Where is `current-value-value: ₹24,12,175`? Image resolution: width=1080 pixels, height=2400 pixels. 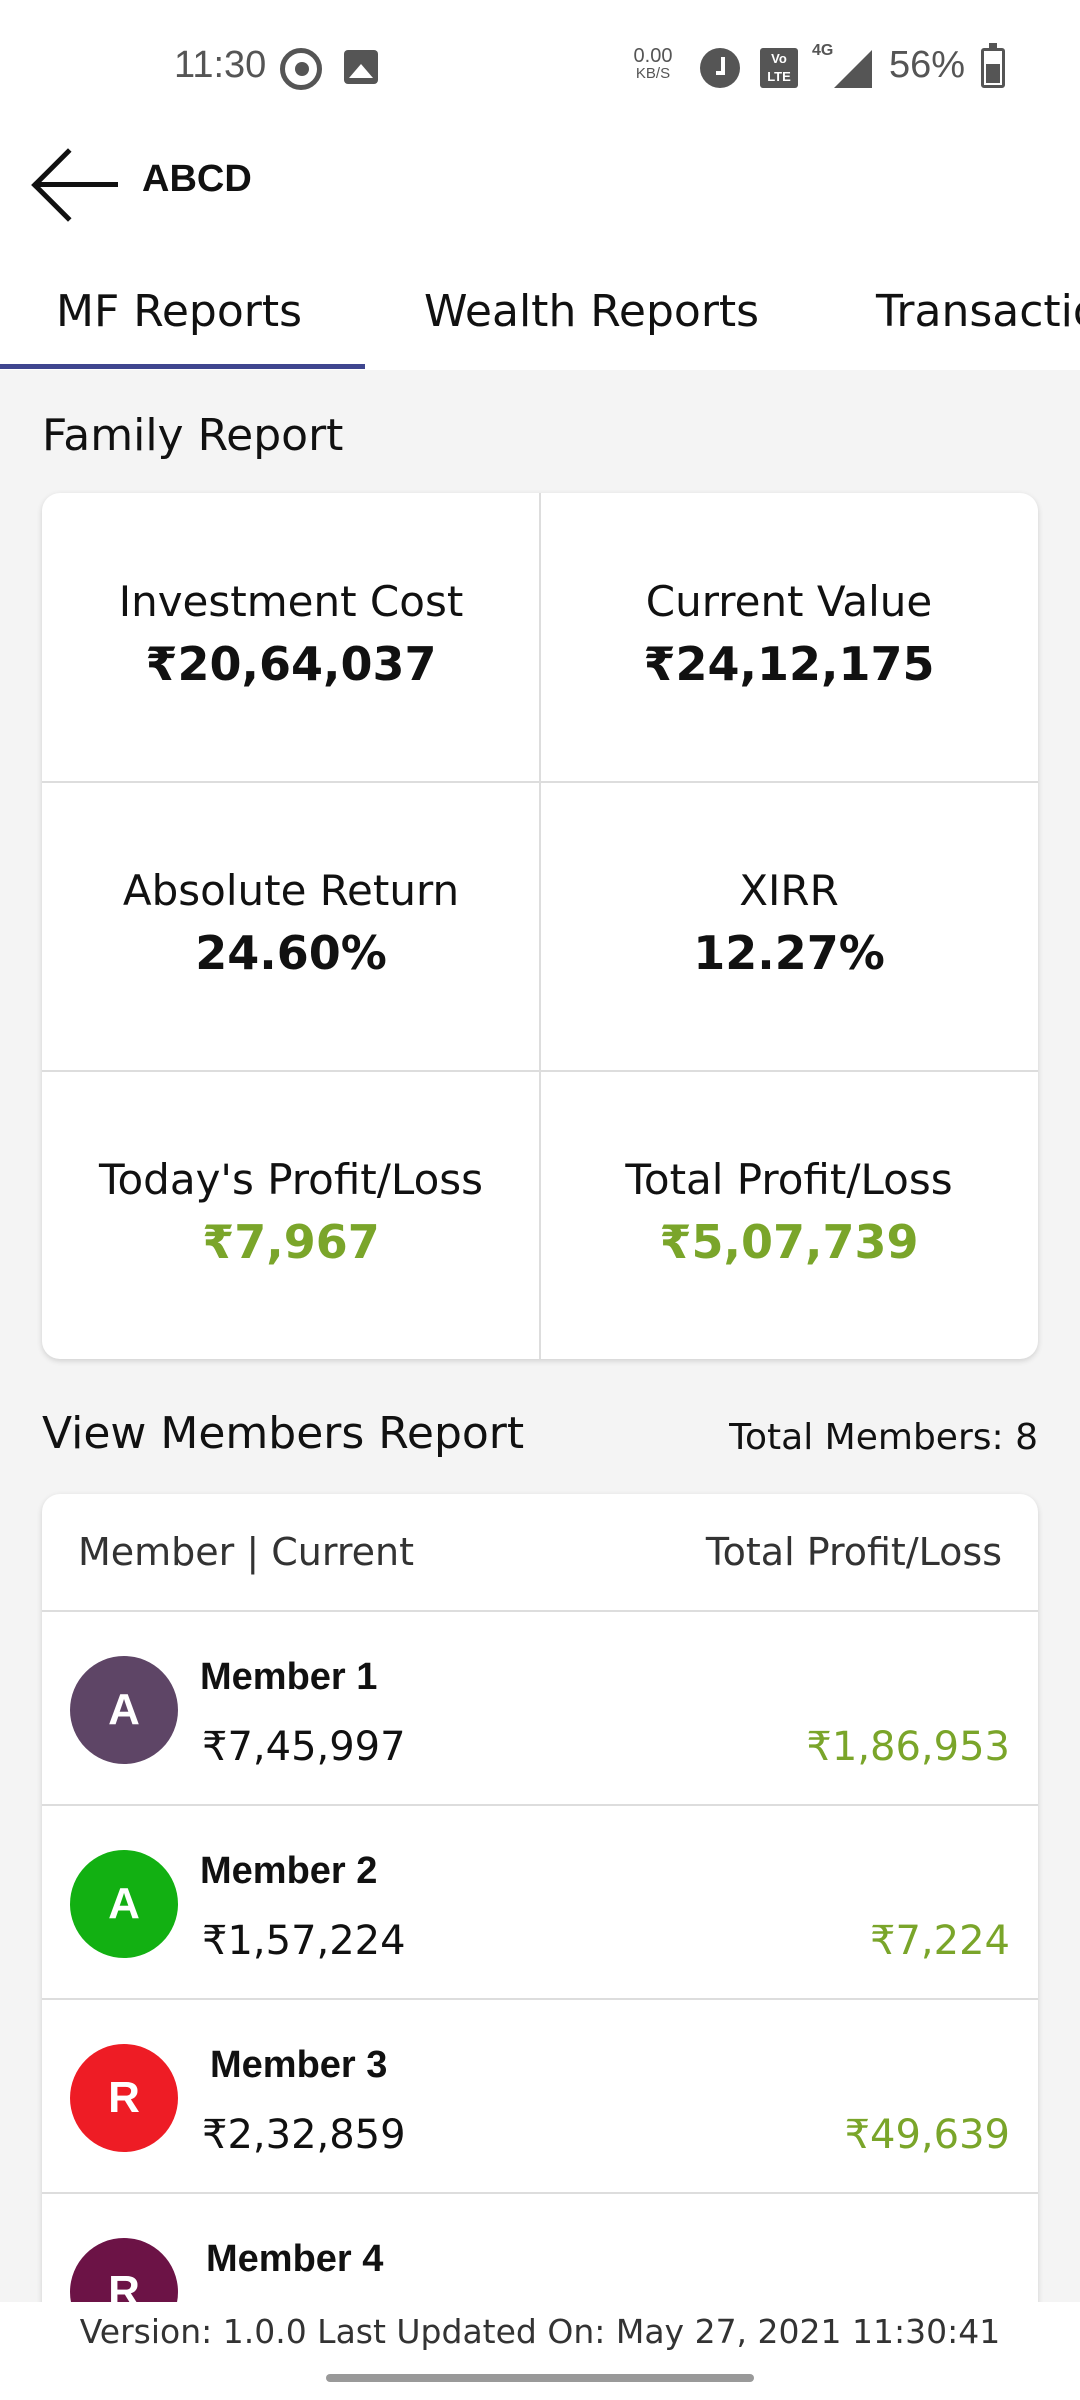 current-value-value: ₹24,12,175 is located at coordinates (789, 664).